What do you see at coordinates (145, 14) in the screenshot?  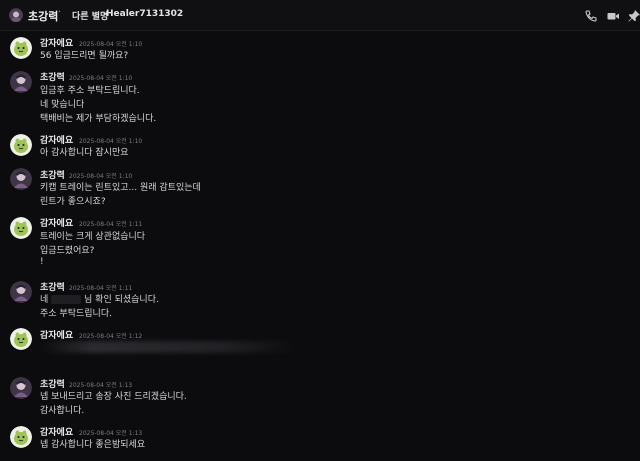 I see `header-username: Healer7131302` at bounding box center [145, 14].